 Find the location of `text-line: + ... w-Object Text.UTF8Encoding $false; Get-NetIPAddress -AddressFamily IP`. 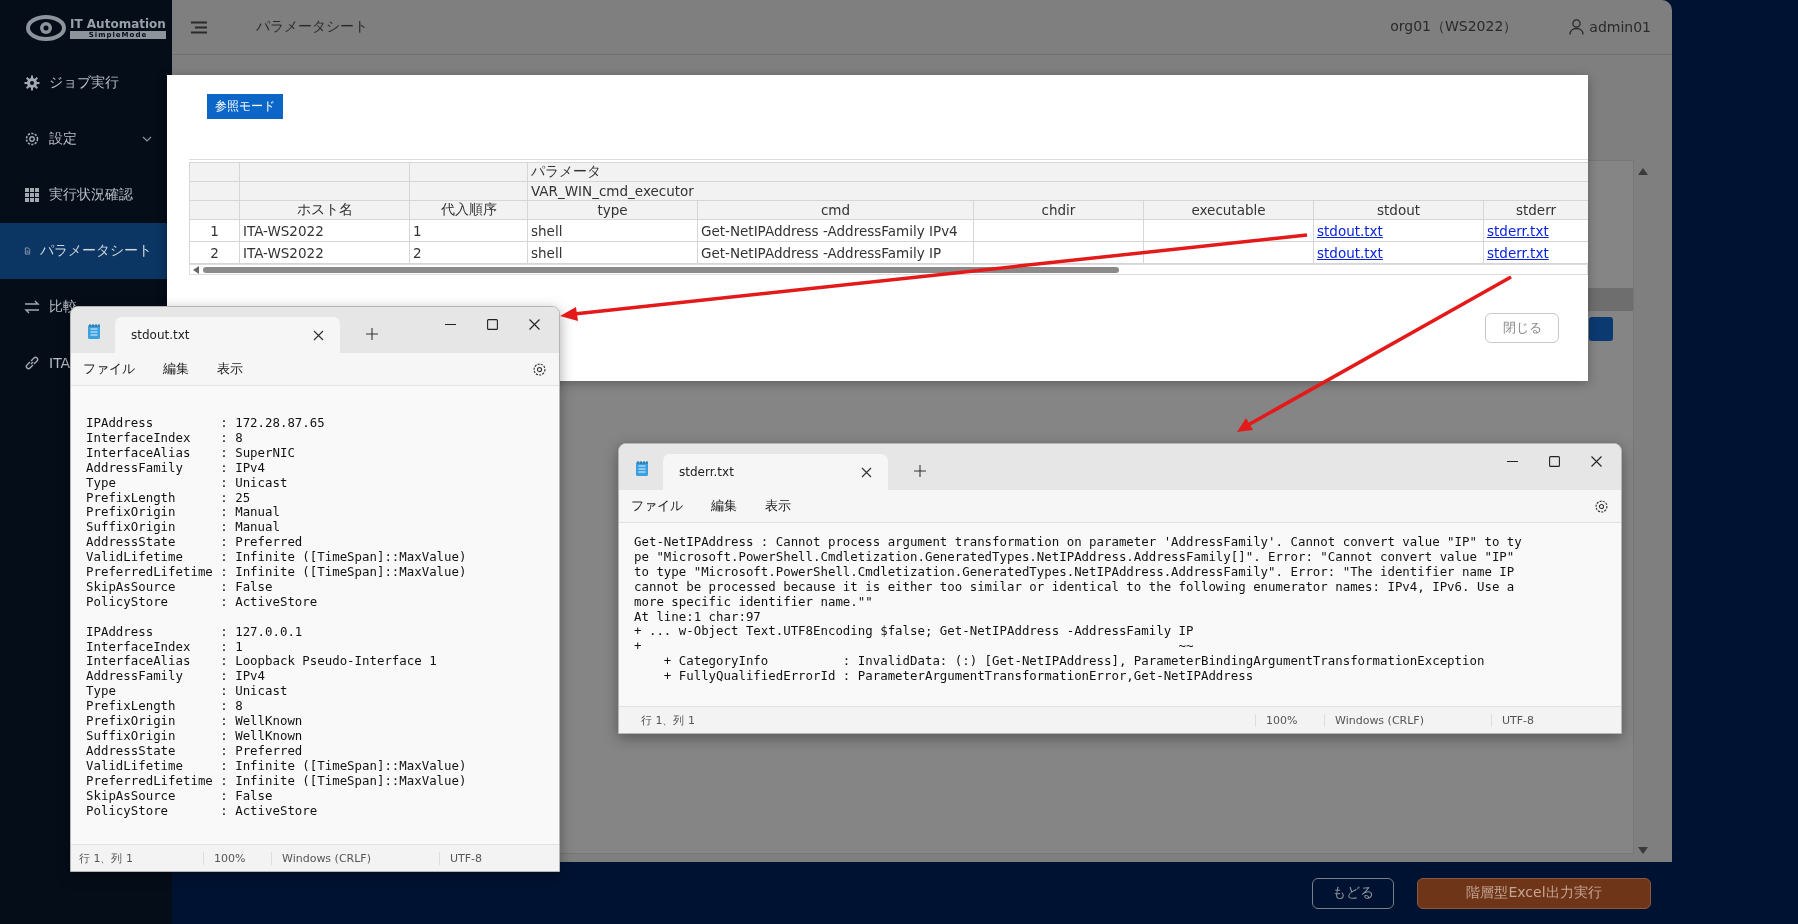

text-line: + ... w-Object Text.UTF8Encoding $false; Get-NetIPAddress -AddressFamily IP is located at coordinates (914, 632).